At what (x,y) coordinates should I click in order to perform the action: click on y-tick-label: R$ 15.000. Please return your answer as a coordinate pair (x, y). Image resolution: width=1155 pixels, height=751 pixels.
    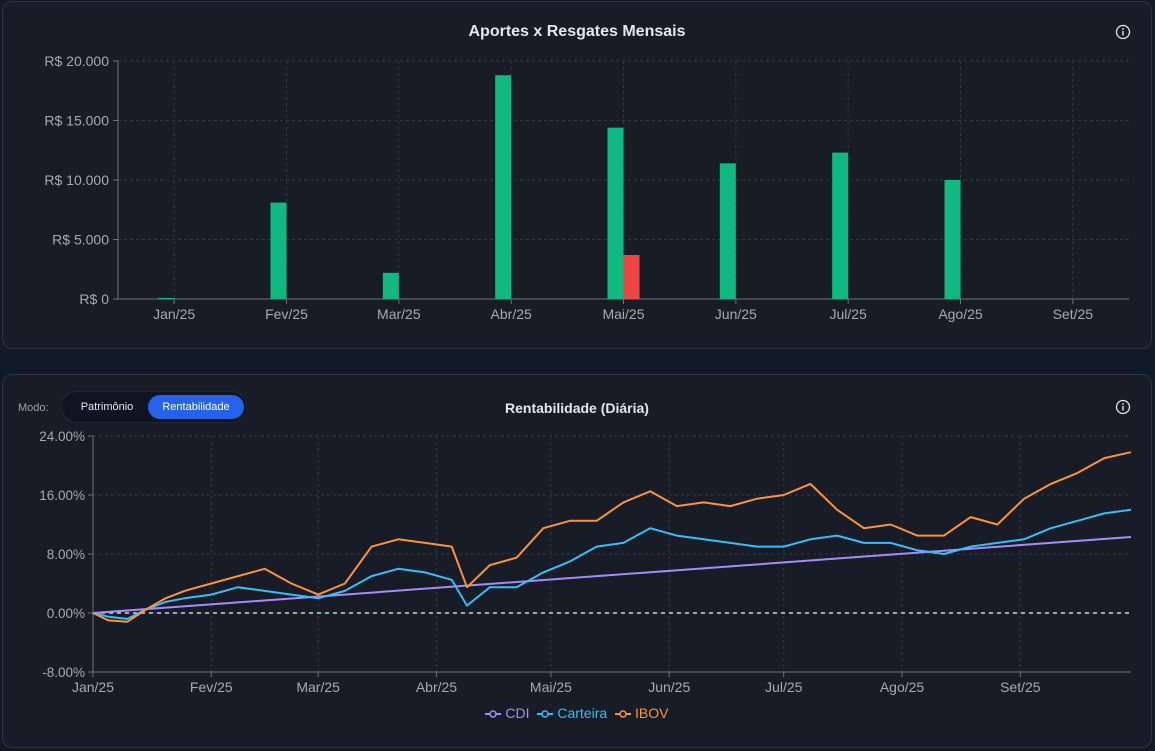
    Looking at the image, I should click on (76, 121).